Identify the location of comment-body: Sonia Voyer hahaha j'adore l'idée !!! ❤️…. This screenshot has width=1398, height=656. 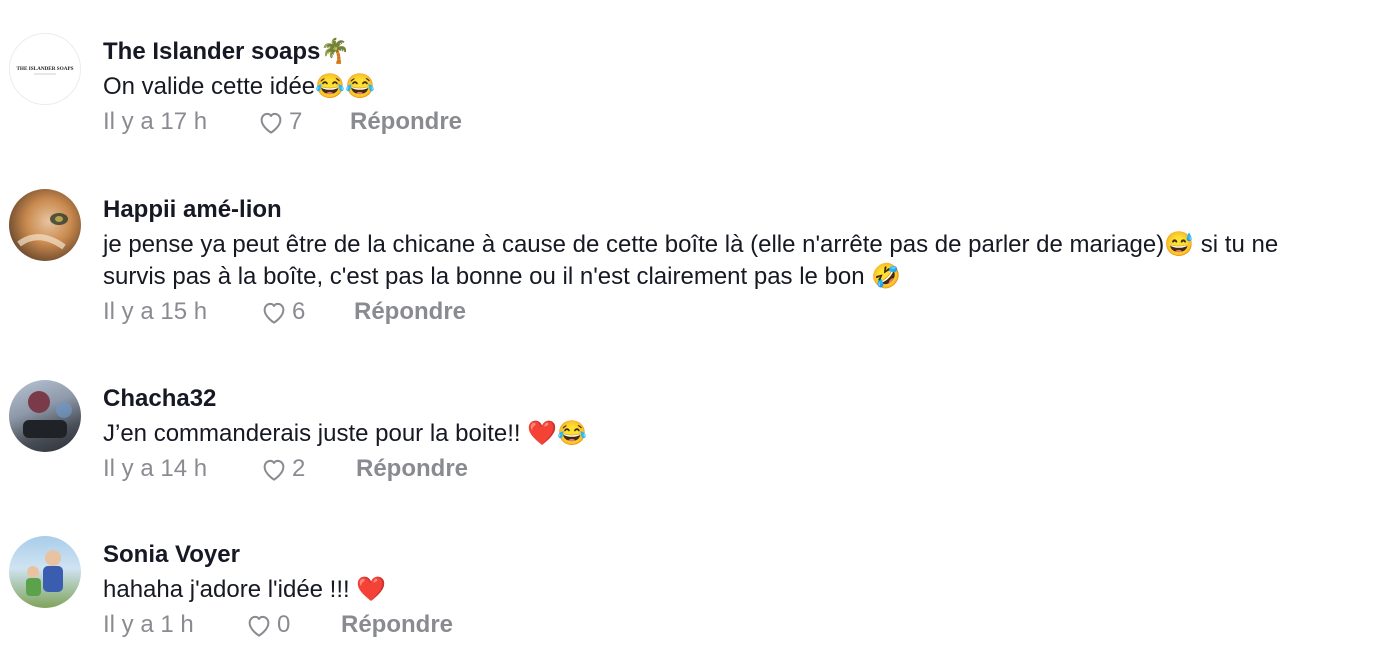
(750, 590).